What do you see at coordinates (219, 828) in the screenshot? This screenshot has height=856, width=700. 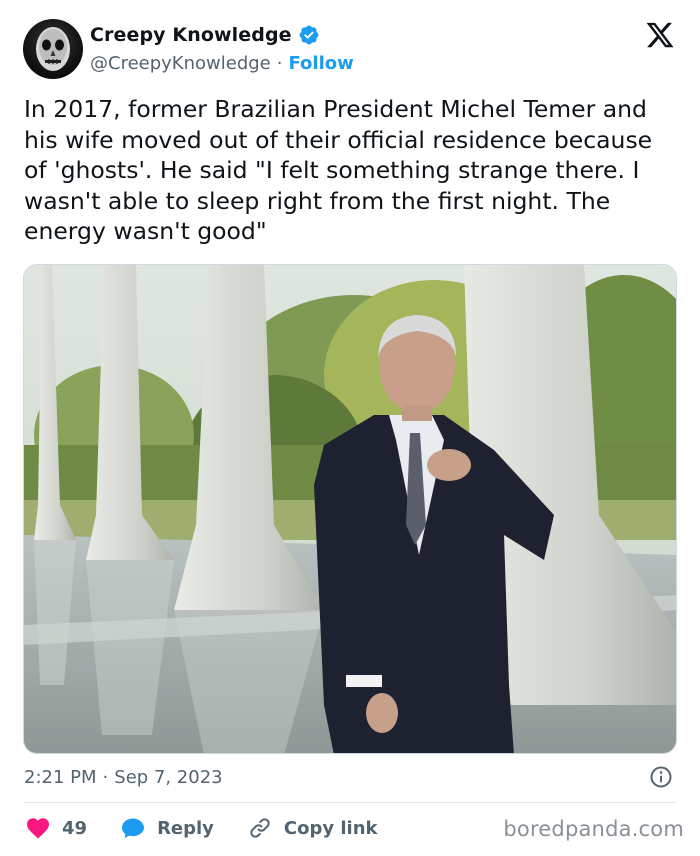 I see `action-bar: 49 Reply Copy link` at bounding box center [219, 828].